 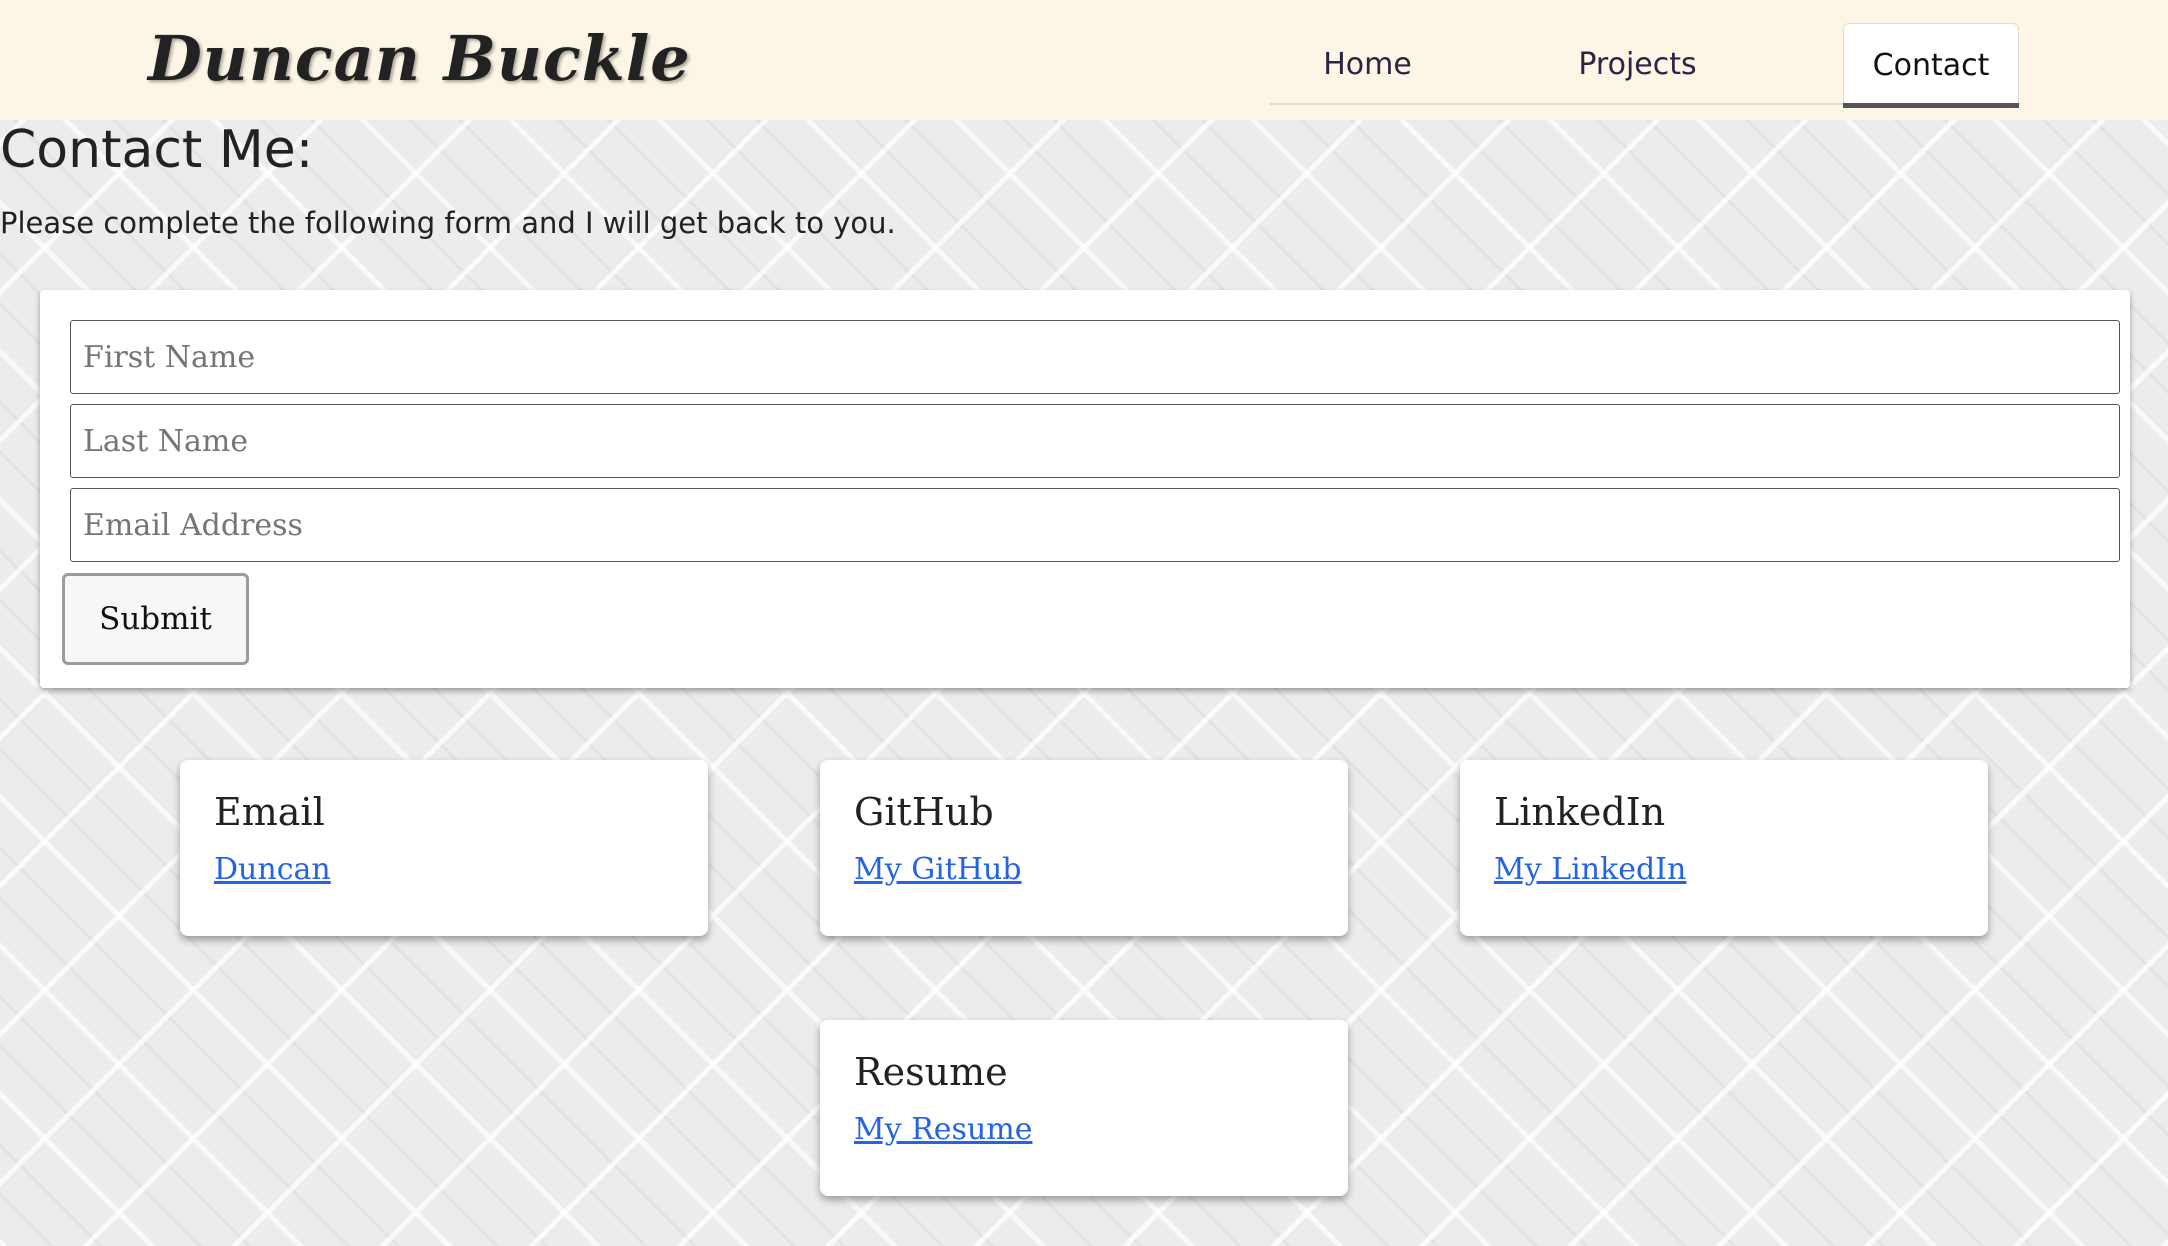 What do you see at coordinates (1084, 1108) in the screenshot?
I see `resume-card: Resume My Resume` at bounding box center [1084, 1108].